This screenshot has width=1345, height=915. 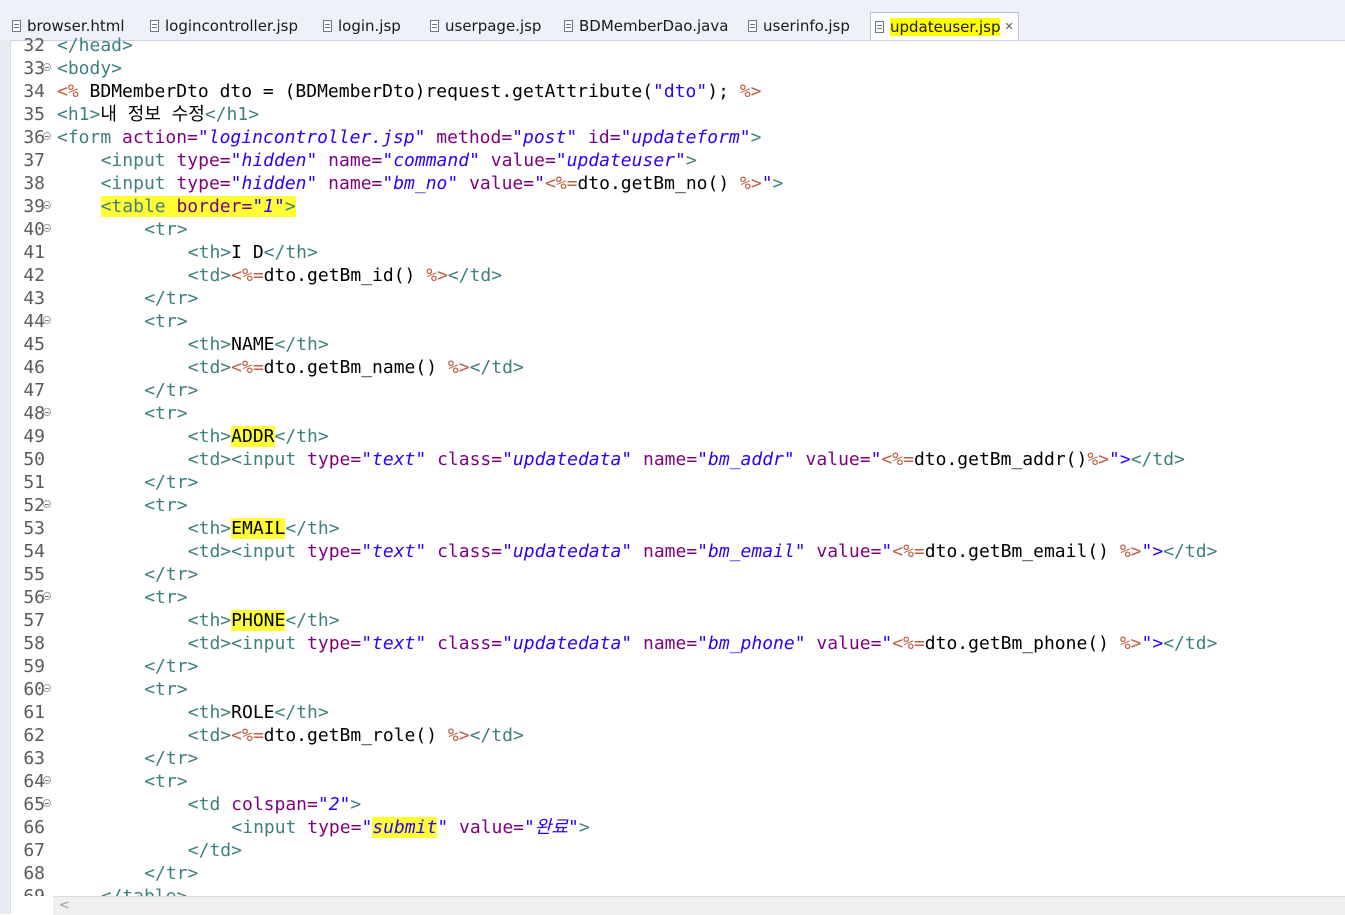 What do you see at coordinates (34, 344) in the screenshot?
I see `line-number: 45` at bounding box center [34, 344].